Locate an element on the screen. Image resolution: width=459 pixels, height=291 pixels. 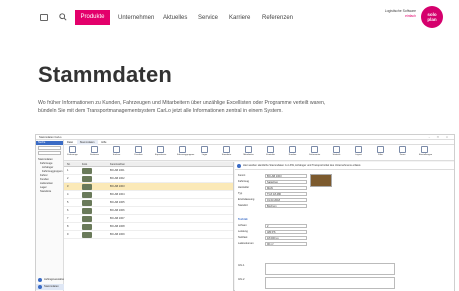
field-input: 01.03.2018 is located at coordinates (286, 200).